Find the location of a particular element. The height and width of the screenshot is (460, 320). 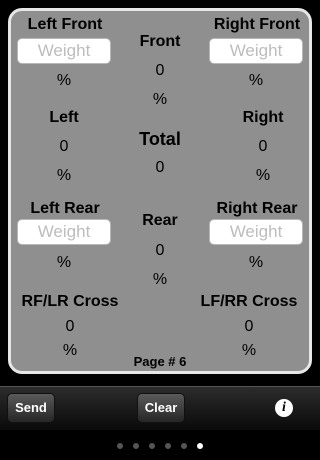

lf-rr-cross-value: 0 is located at coordinates (249, 326).